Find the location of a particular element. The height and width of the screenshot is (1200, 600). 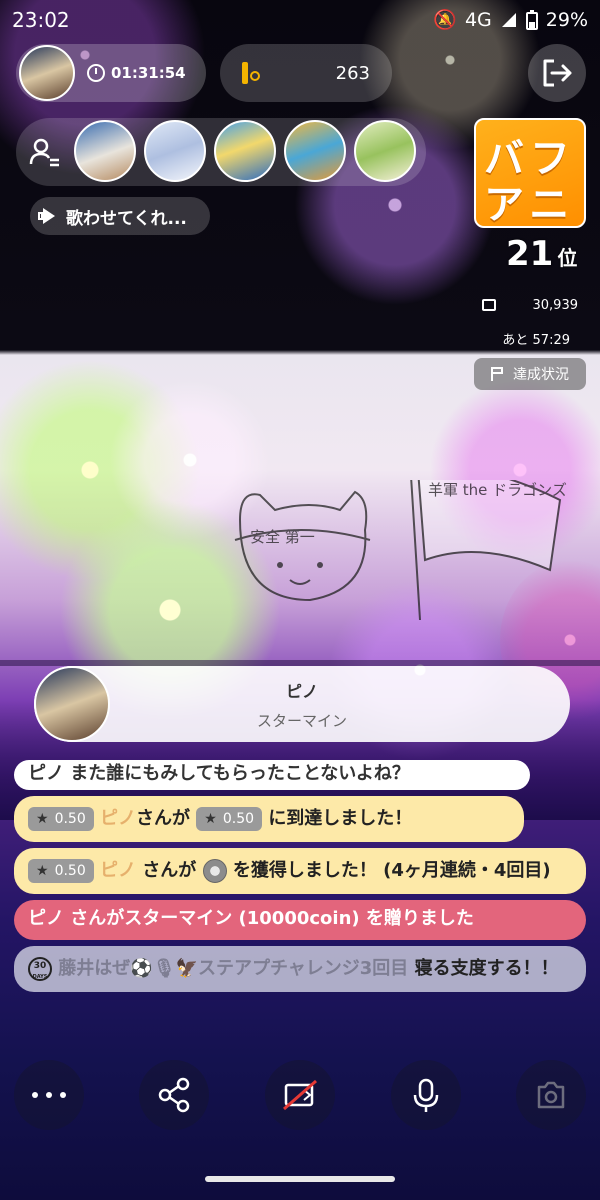

progress-status-button: 達成状況 is located at coordinates (530, 374).